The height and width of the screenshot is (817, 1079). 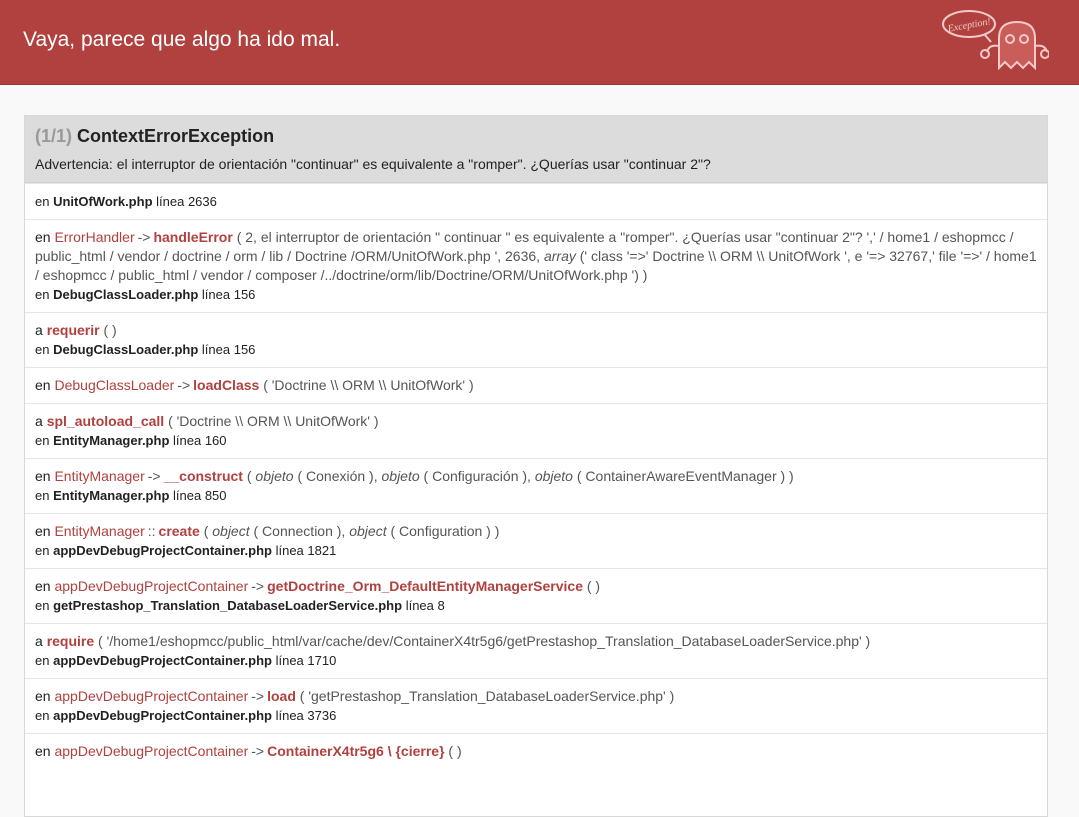 What do you see at coordinates (306, 715) in the screenshot?
I see `trace-line: línea 3736` at bounding box center [306, 715].